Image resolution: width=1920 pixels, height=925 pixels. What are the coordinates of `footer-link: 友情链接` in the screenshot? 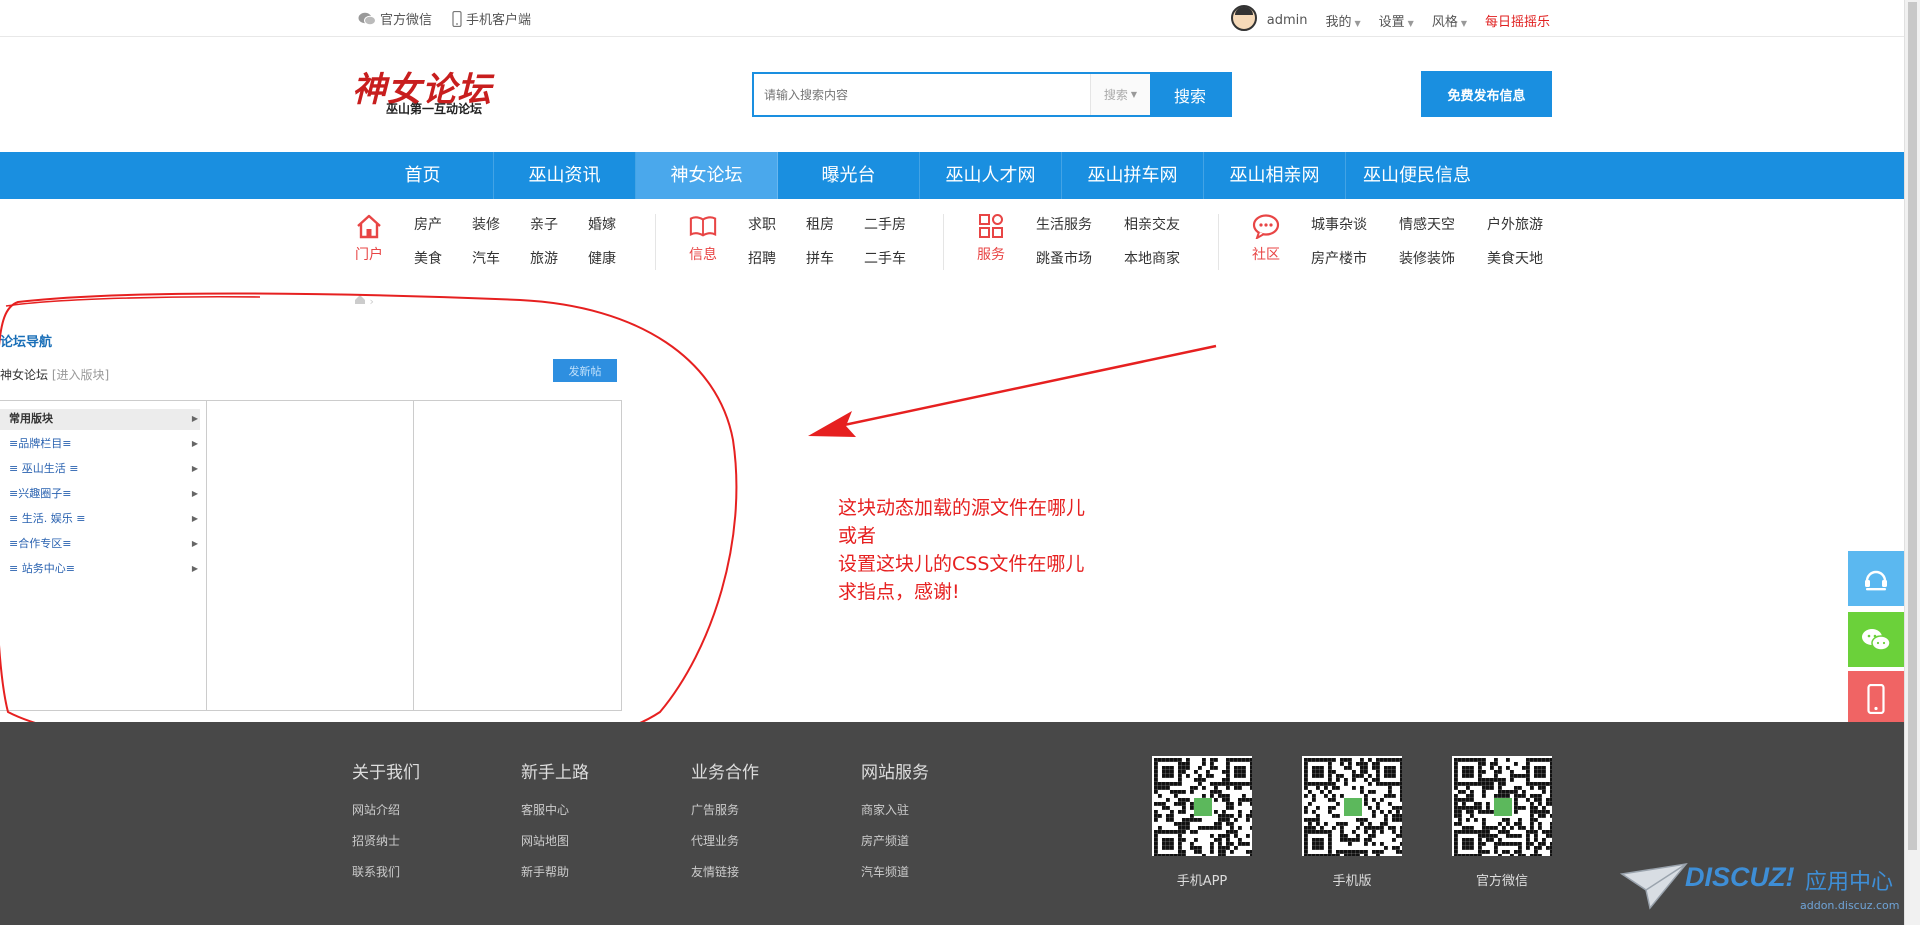 It's located at (725, 871).